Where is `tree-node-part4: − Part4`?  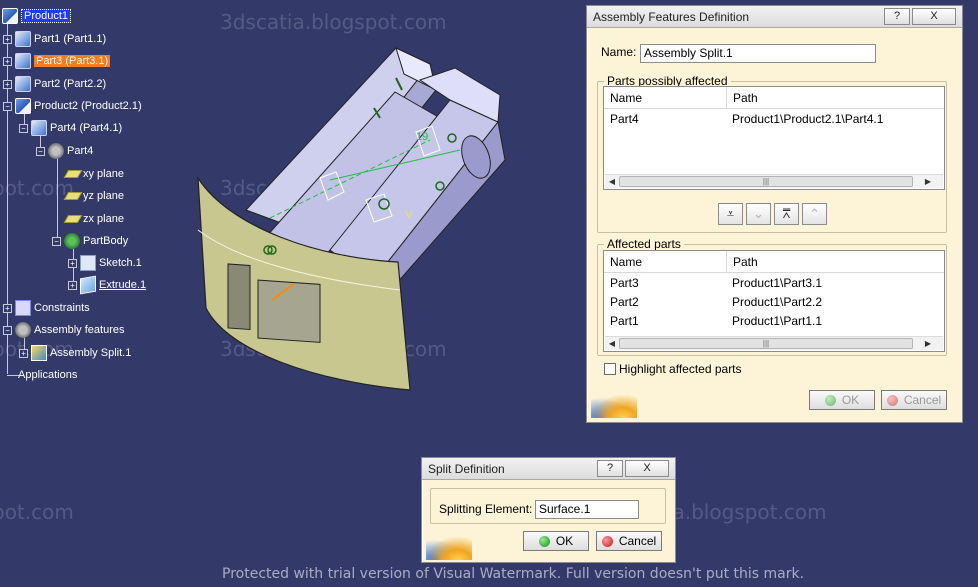 tree-node-part4: − Part4 is located at coordinates (64, 151).